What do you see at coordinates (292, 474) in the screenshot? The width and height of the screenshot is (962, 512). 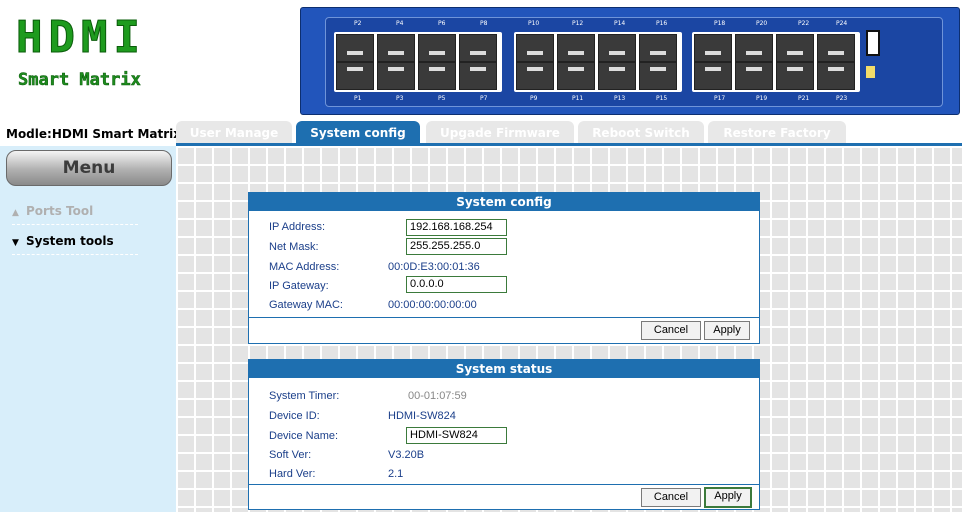 I see `hard-ver-label: Hard Ver:` at bounding box center [292, 474].